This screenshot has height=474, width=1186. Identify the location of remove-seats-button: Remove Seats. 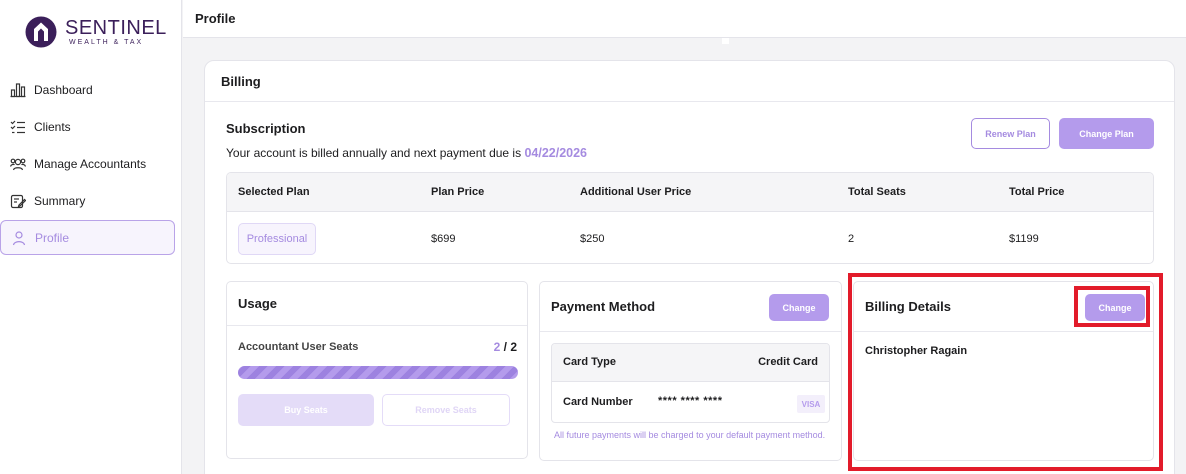
(446, 410).